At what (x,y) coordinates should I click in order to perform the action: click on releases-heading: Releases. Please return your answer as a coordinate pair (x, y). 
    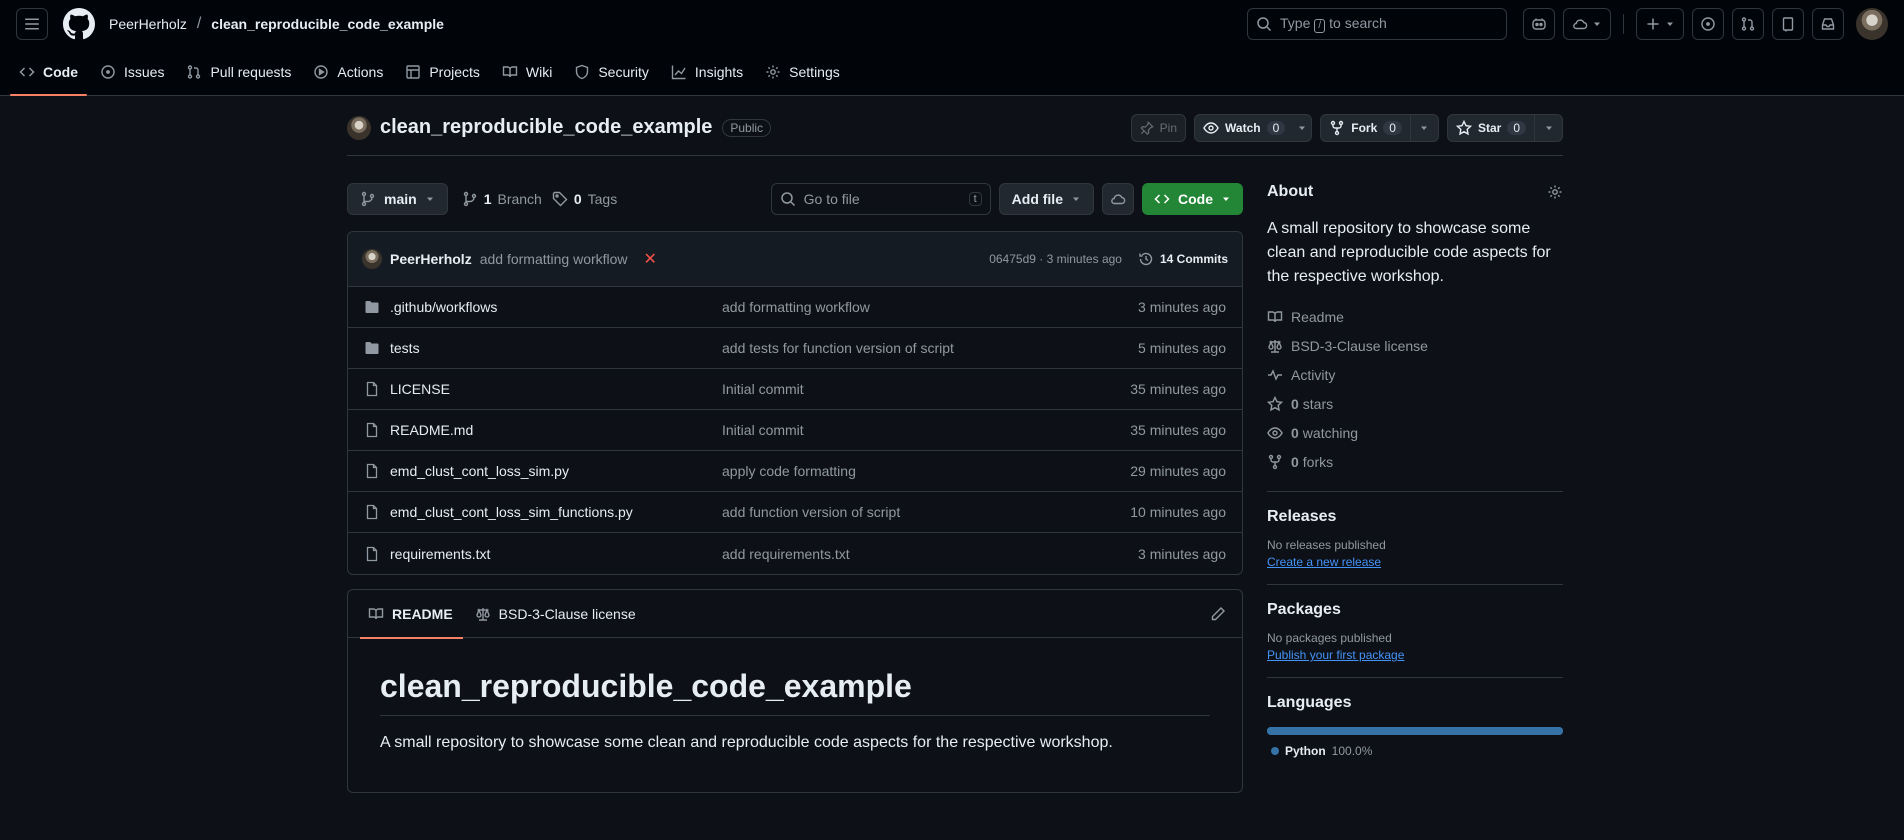
    Looking at the image, I should click on (1301, 517).